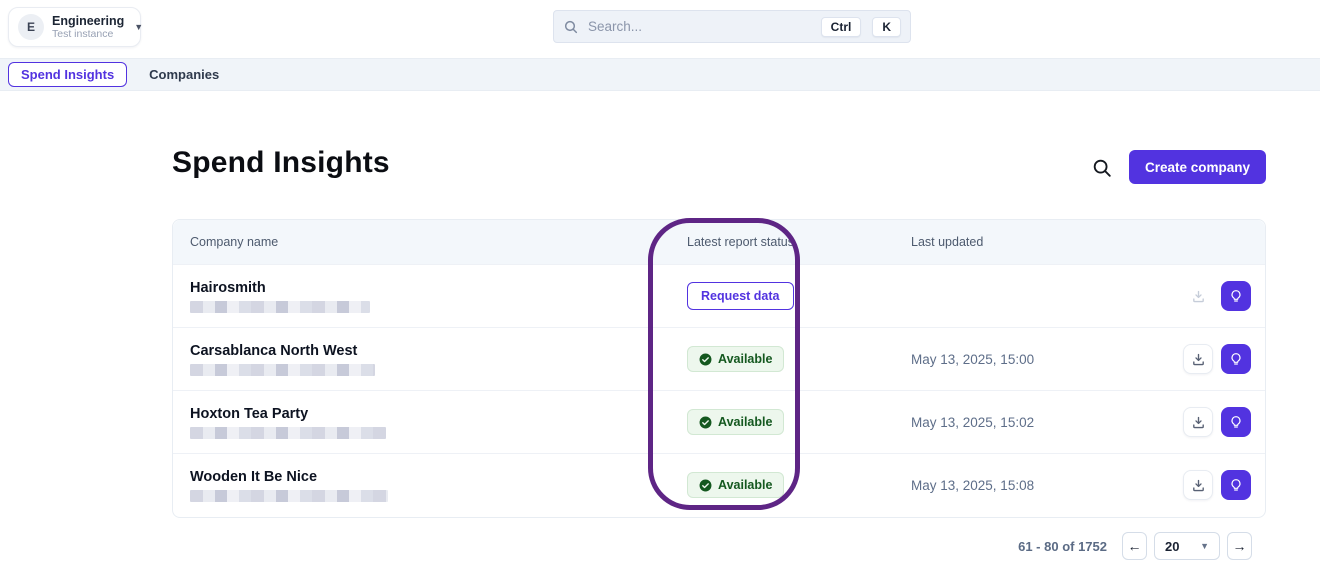 The height and width of the screenshot is (575, 1320). Describe the element at coordinates (88, 20) in the screenshot. I see `workspace-name: Engineering` at that location.